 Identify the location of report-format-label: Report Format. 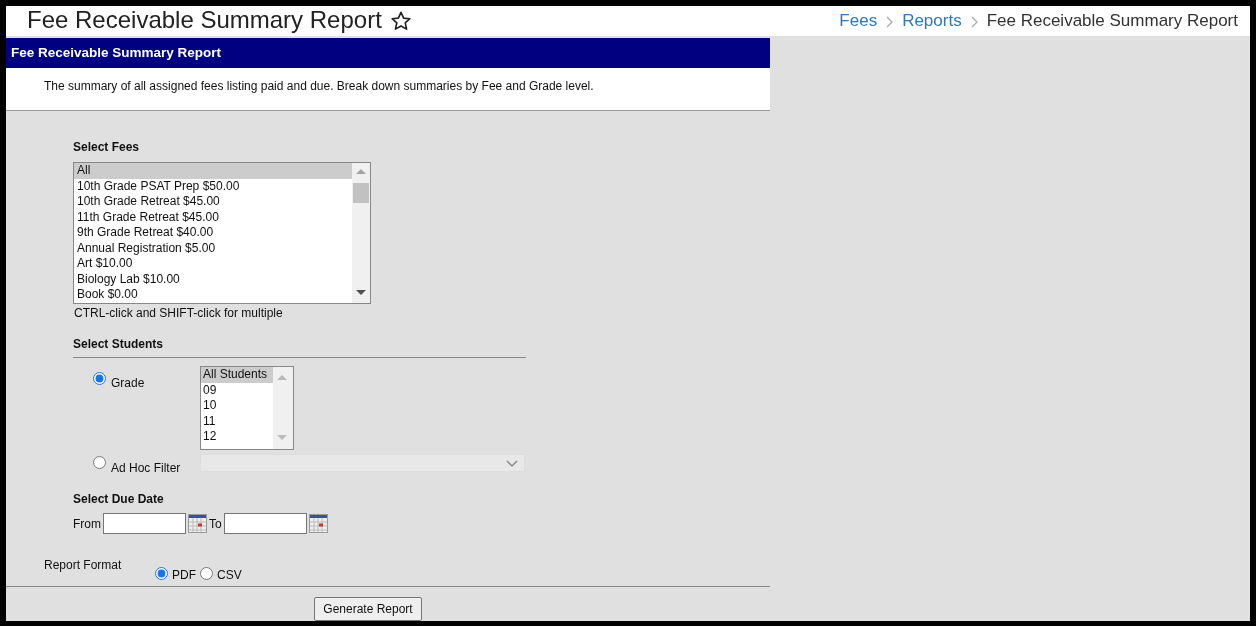
(83, 565).